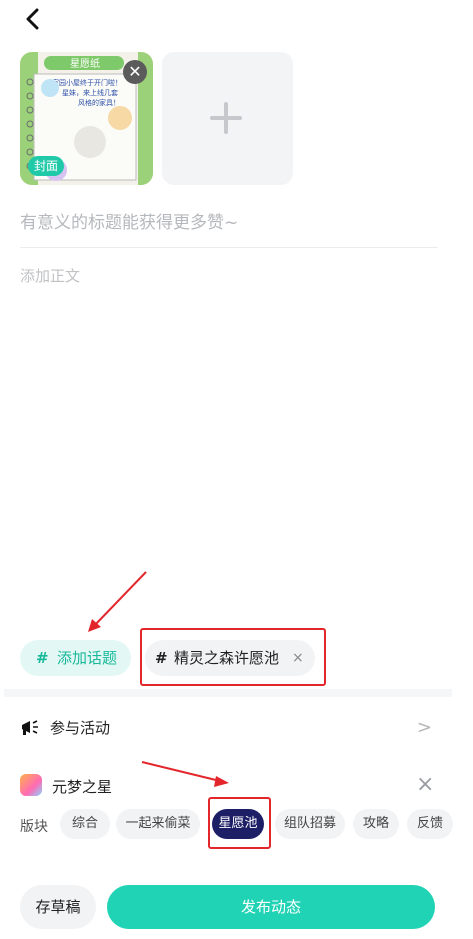 This screenshot has height=939, width=473. Describe the element at coordinates (226, 118) in the screenshot. I see `plus-icon-vertical` at that location.